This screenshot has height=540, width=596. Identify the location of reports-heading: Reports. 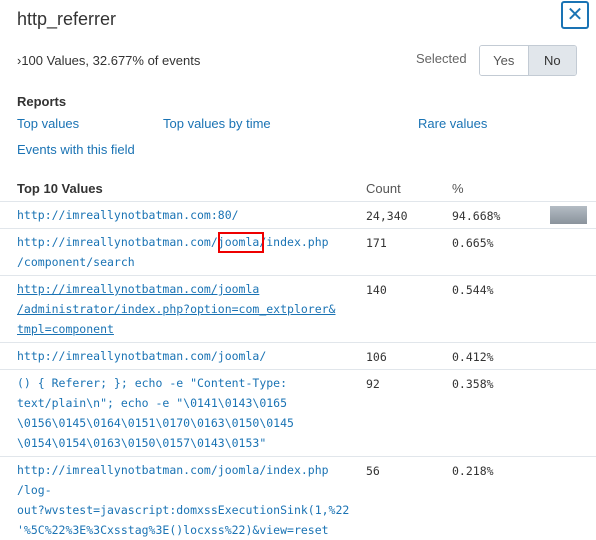
(42, 101).